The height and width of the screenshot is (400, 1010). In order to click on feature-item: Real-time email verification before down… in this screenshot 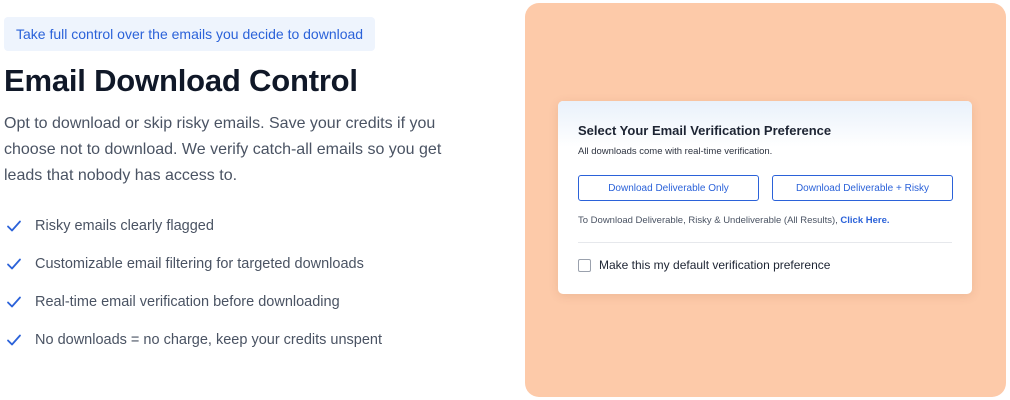, I will do `click(254, 302)`.